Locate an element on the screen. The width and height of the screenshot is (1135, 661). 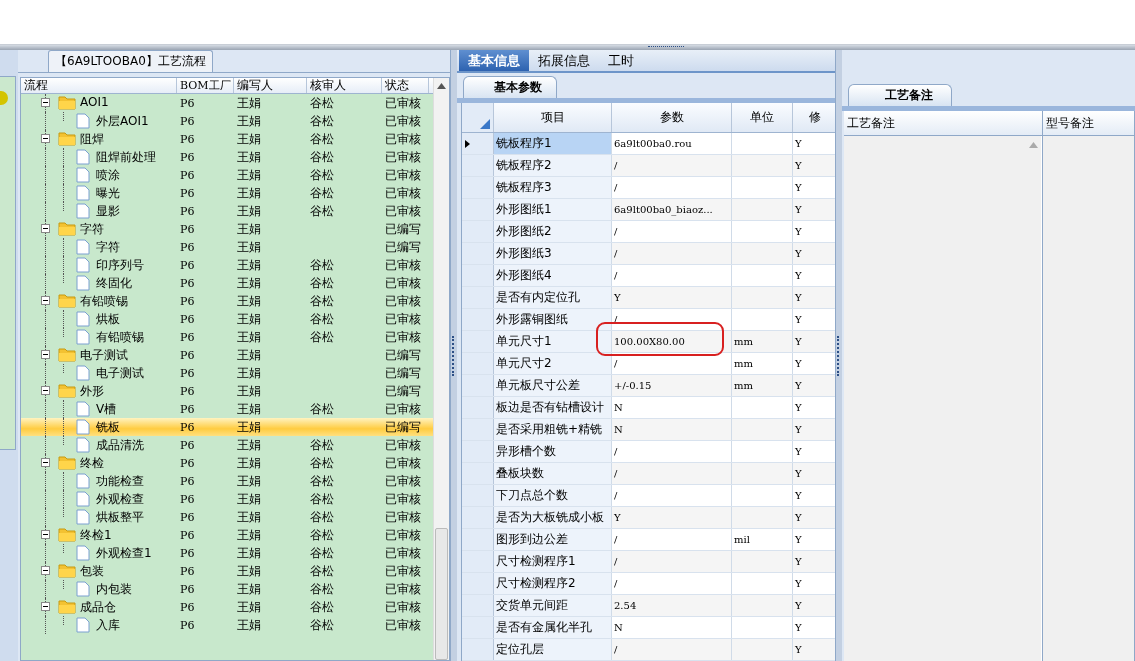
select-all-corner is located at coordinates (478, 117).